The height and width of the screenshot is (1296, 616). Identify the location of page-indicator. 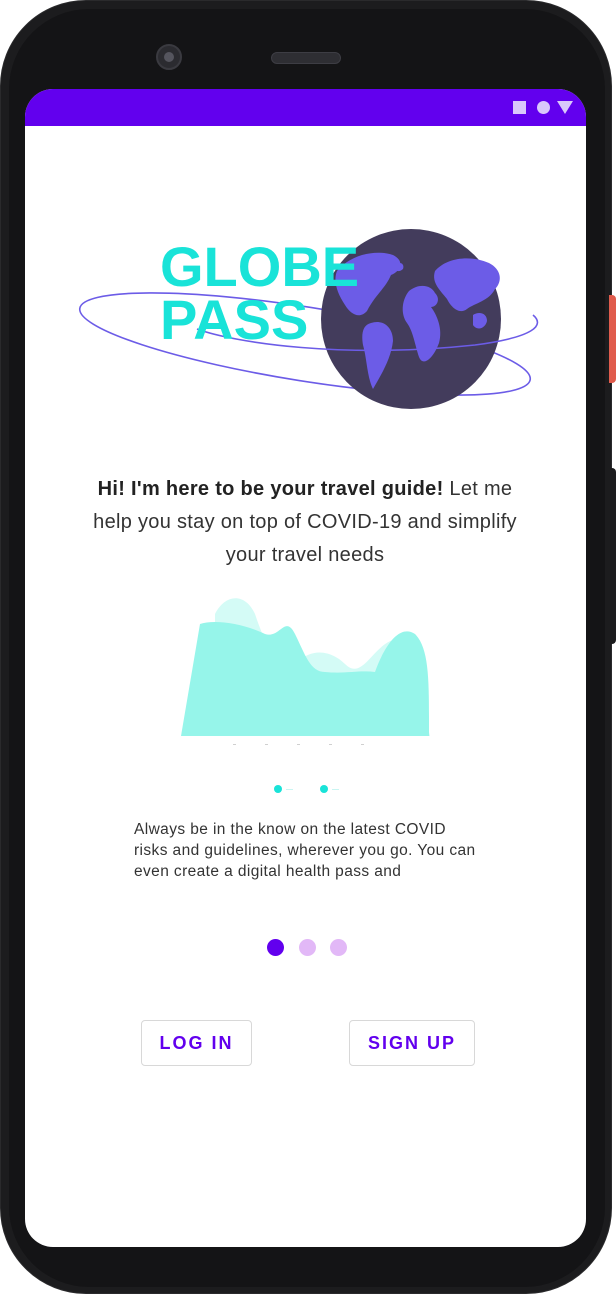
(312, 947).